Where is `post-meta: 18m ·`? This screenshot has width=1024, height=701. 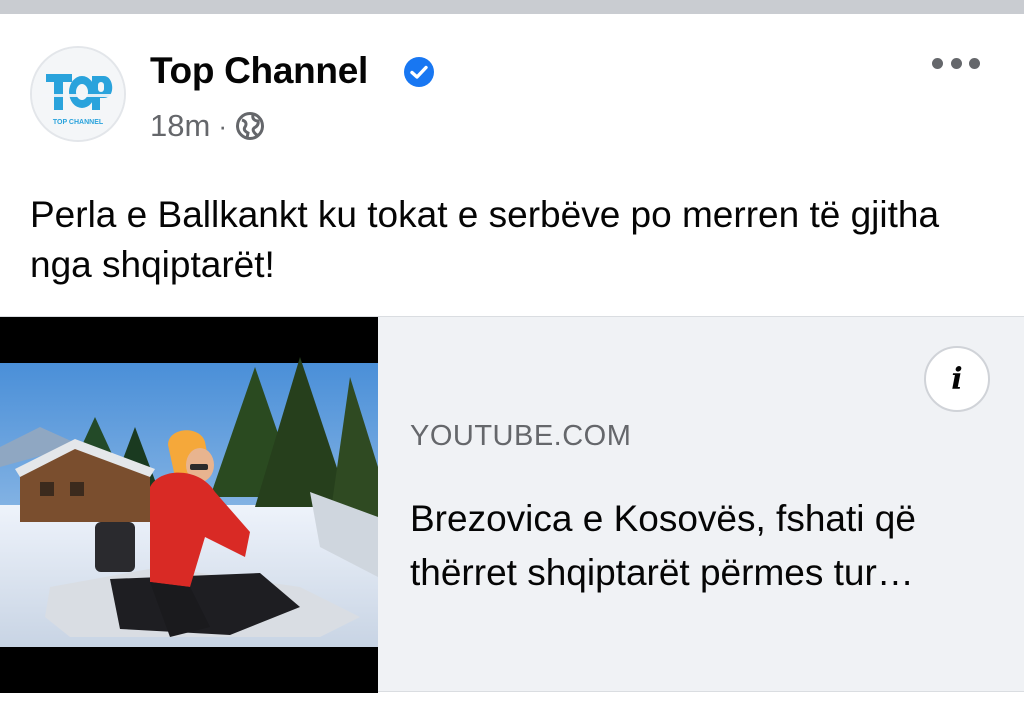 post-meta: 18m · is located at coordinates (207, 126).